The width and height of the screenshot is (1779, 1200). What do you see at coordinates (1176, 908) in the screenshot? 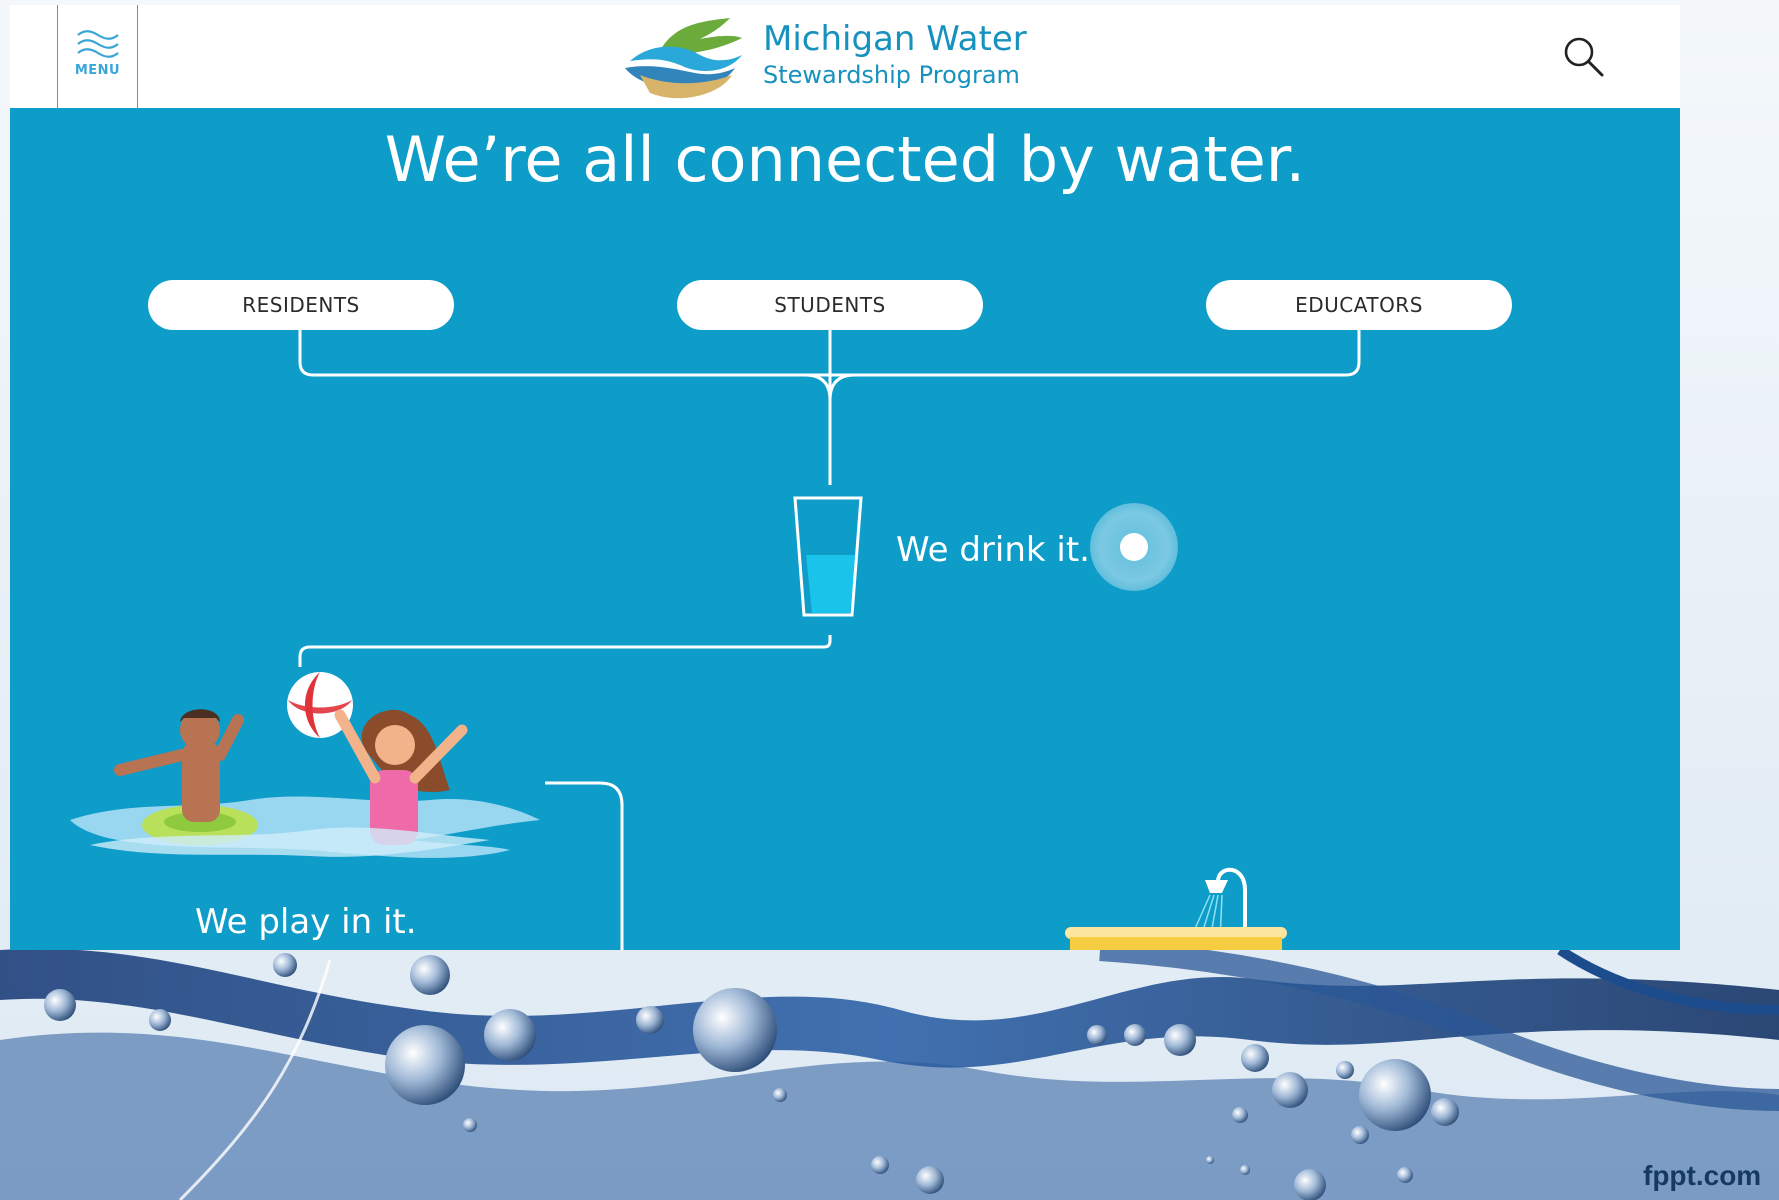
I see `shower-tub-illustration` at bounding box center [1176, 908].